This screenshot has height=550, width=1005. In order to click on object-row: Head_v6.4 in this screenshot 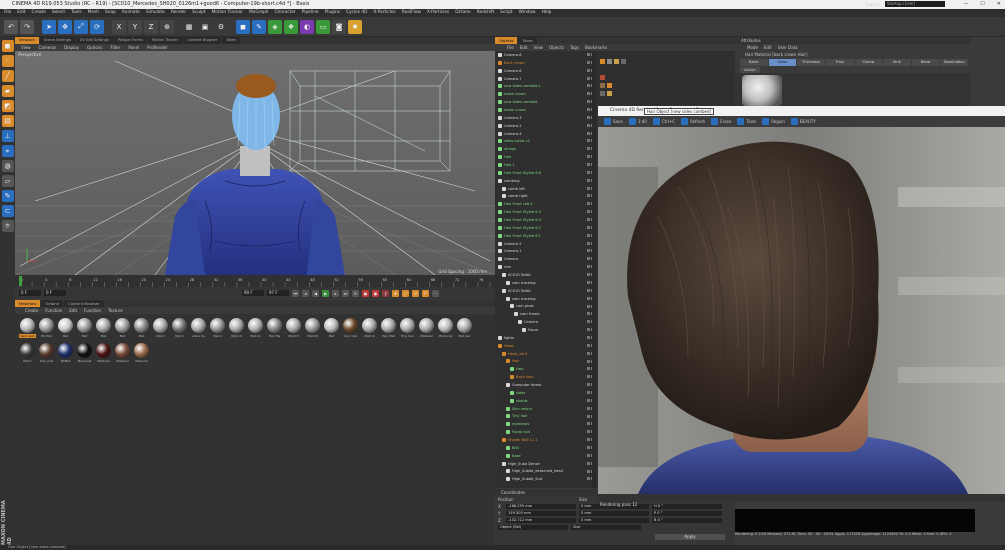, I will do `click(546, 354)`.